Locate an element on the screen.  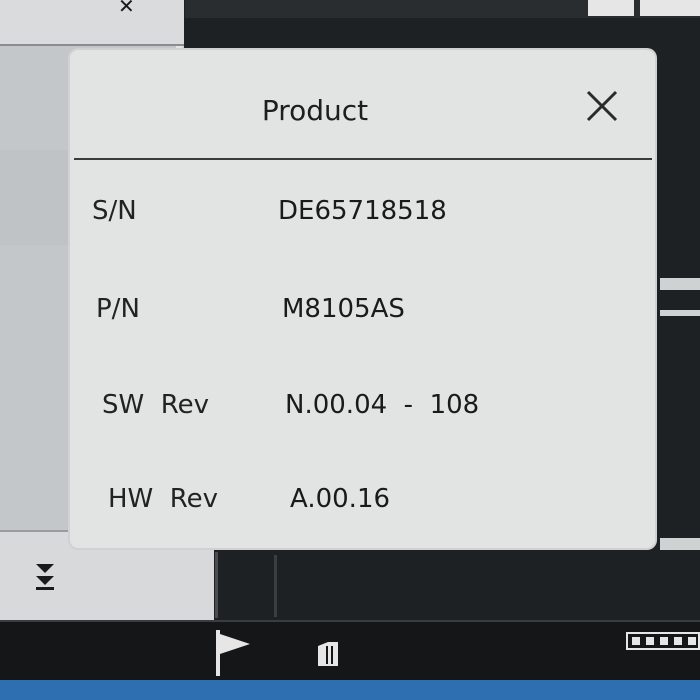
left-panel-header is located at coordinates (92, 23).